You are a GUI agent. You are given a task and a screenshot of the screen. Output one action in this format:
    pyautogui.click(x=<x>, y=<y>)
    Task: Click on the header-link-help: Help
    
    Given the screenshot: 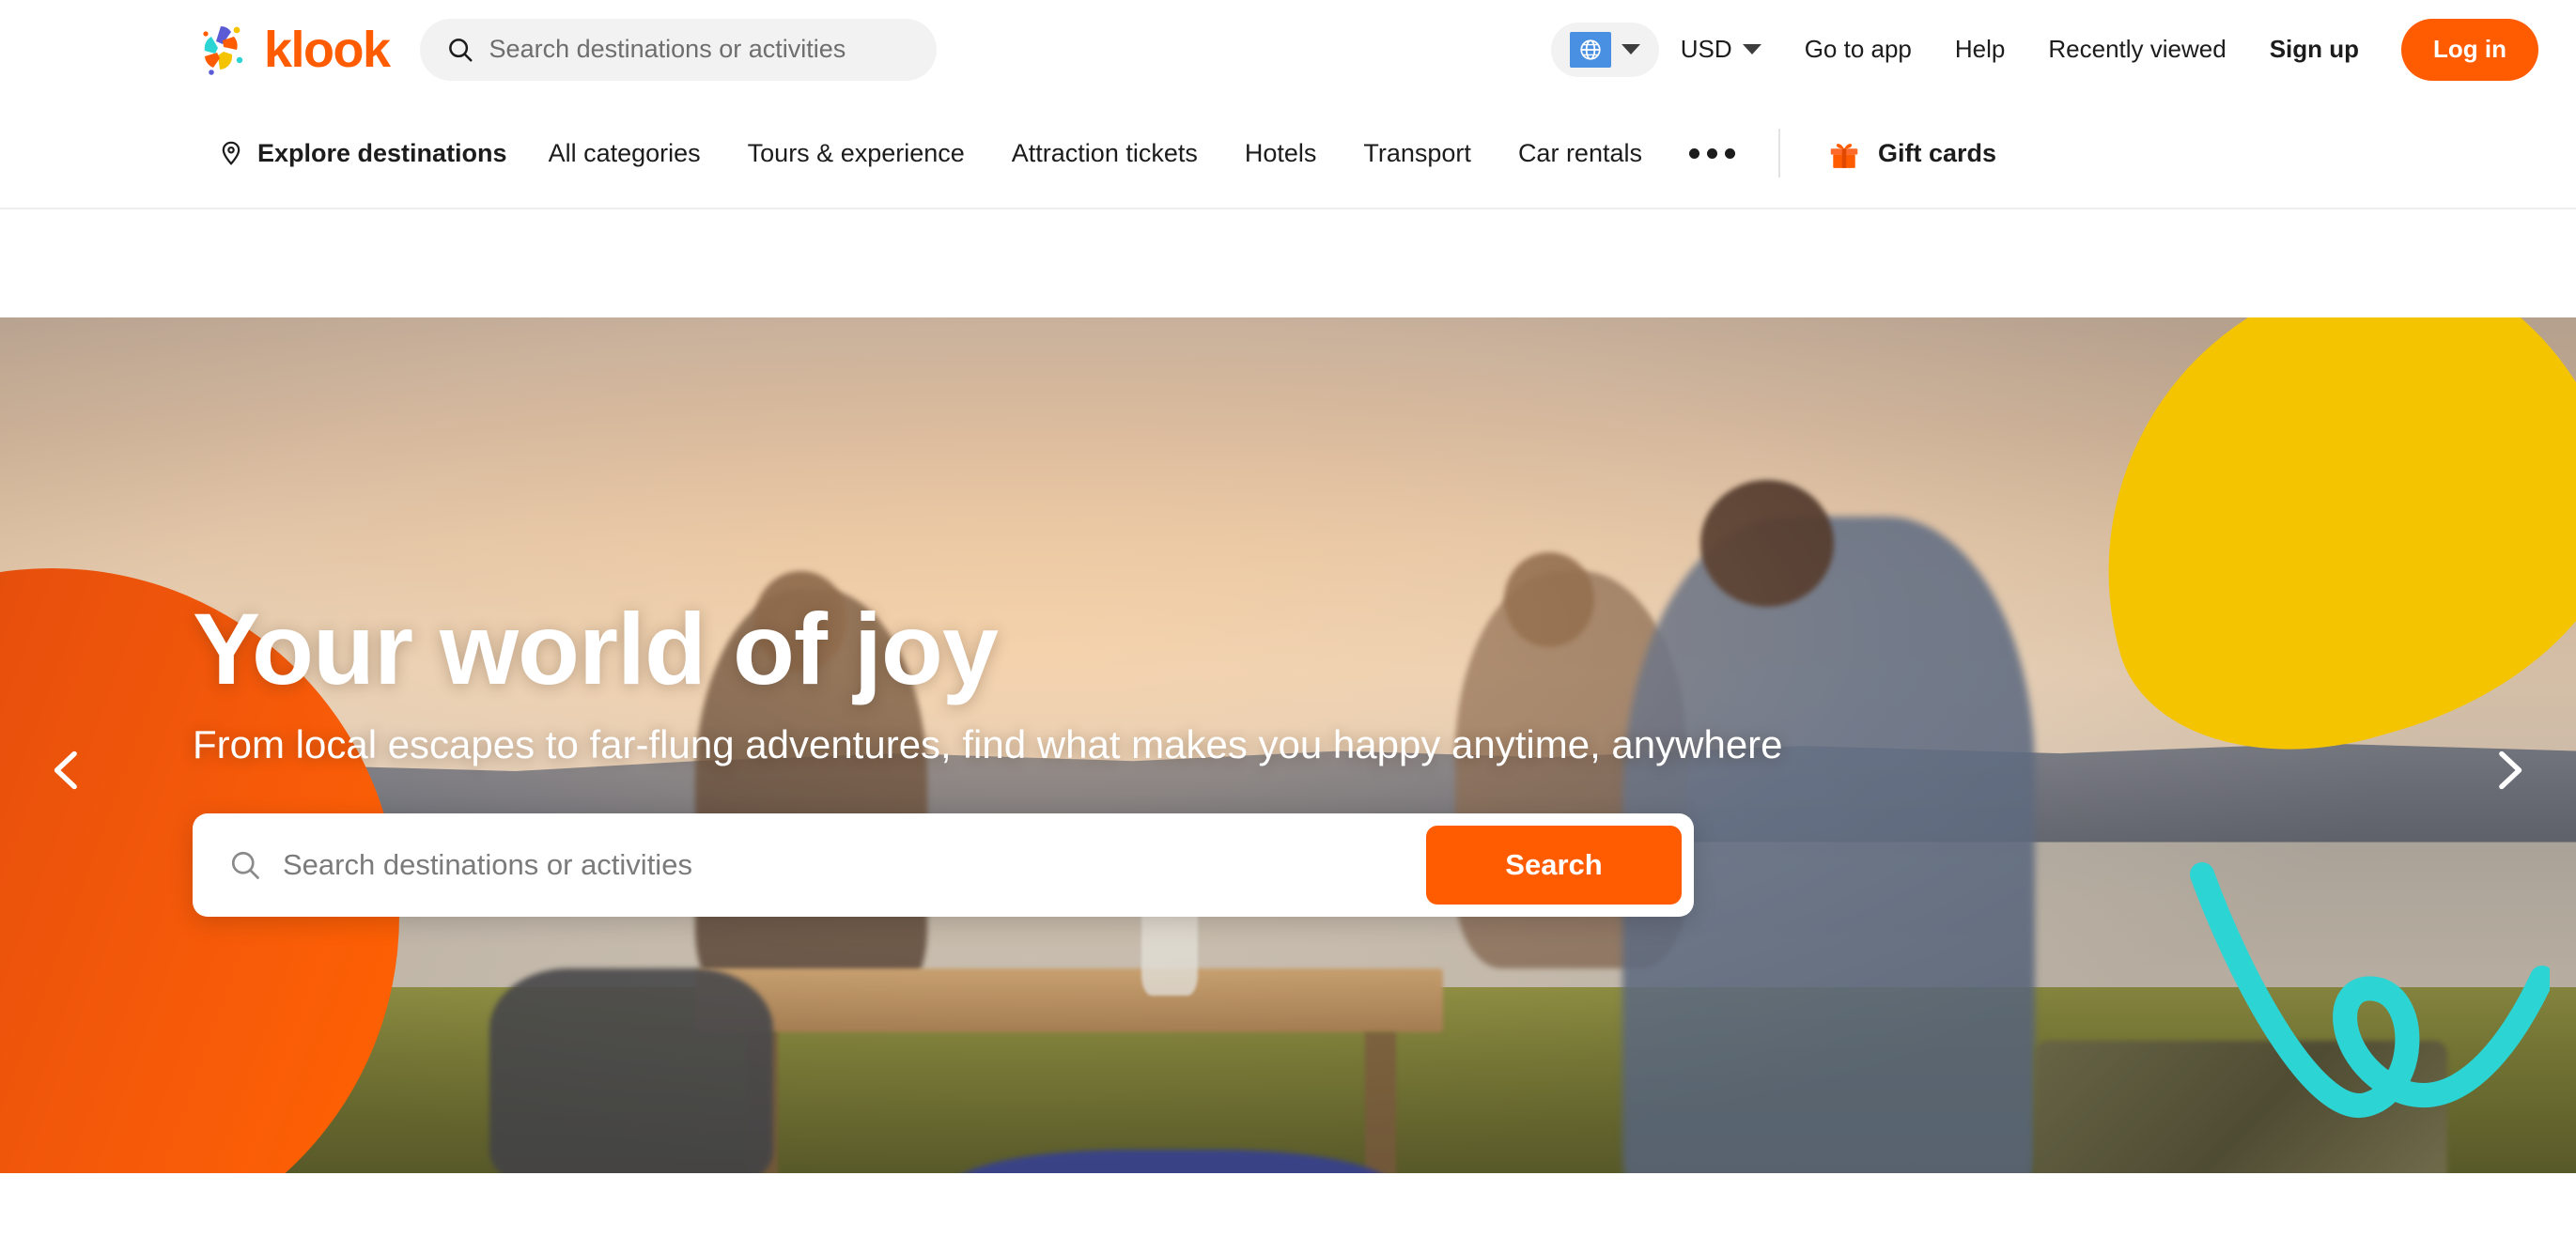 What is the action you would take?
    pyautogui.click(x=1980, y=49)
    